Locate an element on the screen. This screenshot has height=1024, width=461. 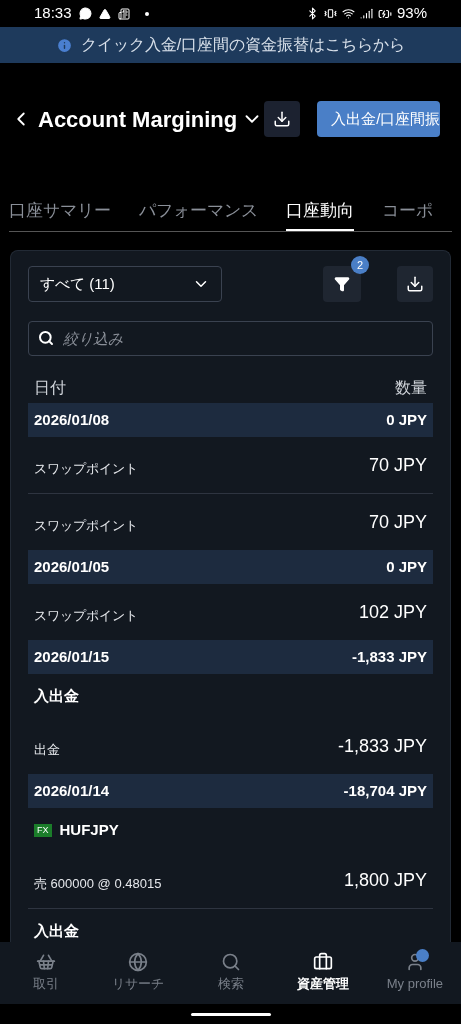
tab: 口座サマリー is located at coordinates (60, 215).